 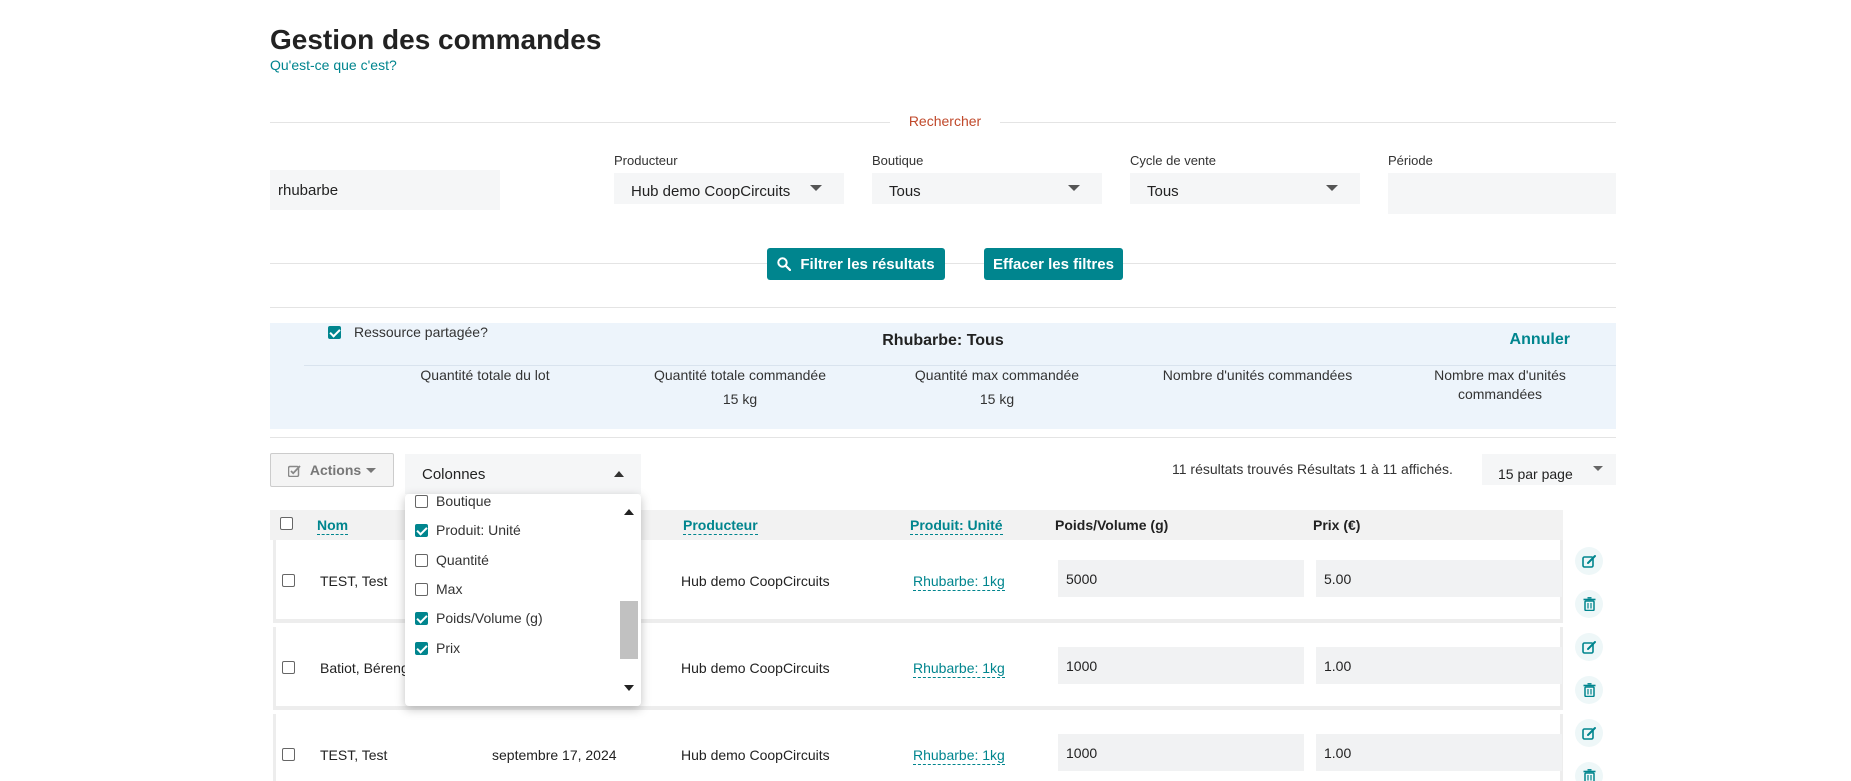 I want to click on column-option-boutique: Boutique, so click(x=453, y=501).